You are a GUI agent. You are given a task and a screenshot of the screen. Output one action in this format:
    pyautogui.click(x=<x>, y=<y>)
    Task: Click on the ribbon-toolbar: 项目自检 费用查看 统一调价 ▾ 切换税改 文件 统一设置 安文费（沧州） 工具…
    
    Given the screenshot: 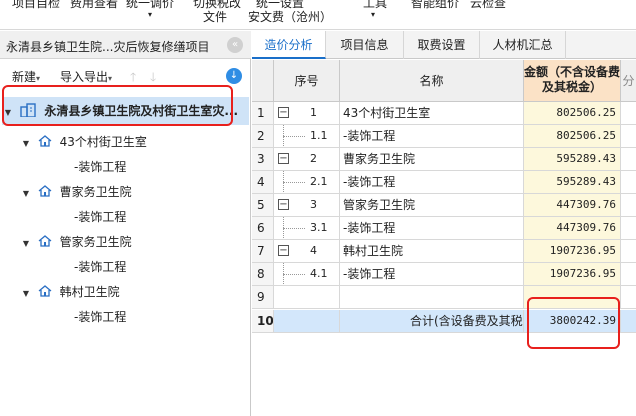 What is the action you would take?
    pyautogui.click(x=318, y=15)
    